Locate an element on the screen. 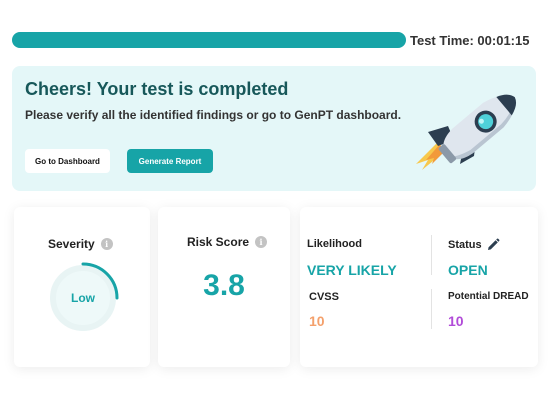  risk-title-row: Risk Score i is located at coordinates (227, 242).